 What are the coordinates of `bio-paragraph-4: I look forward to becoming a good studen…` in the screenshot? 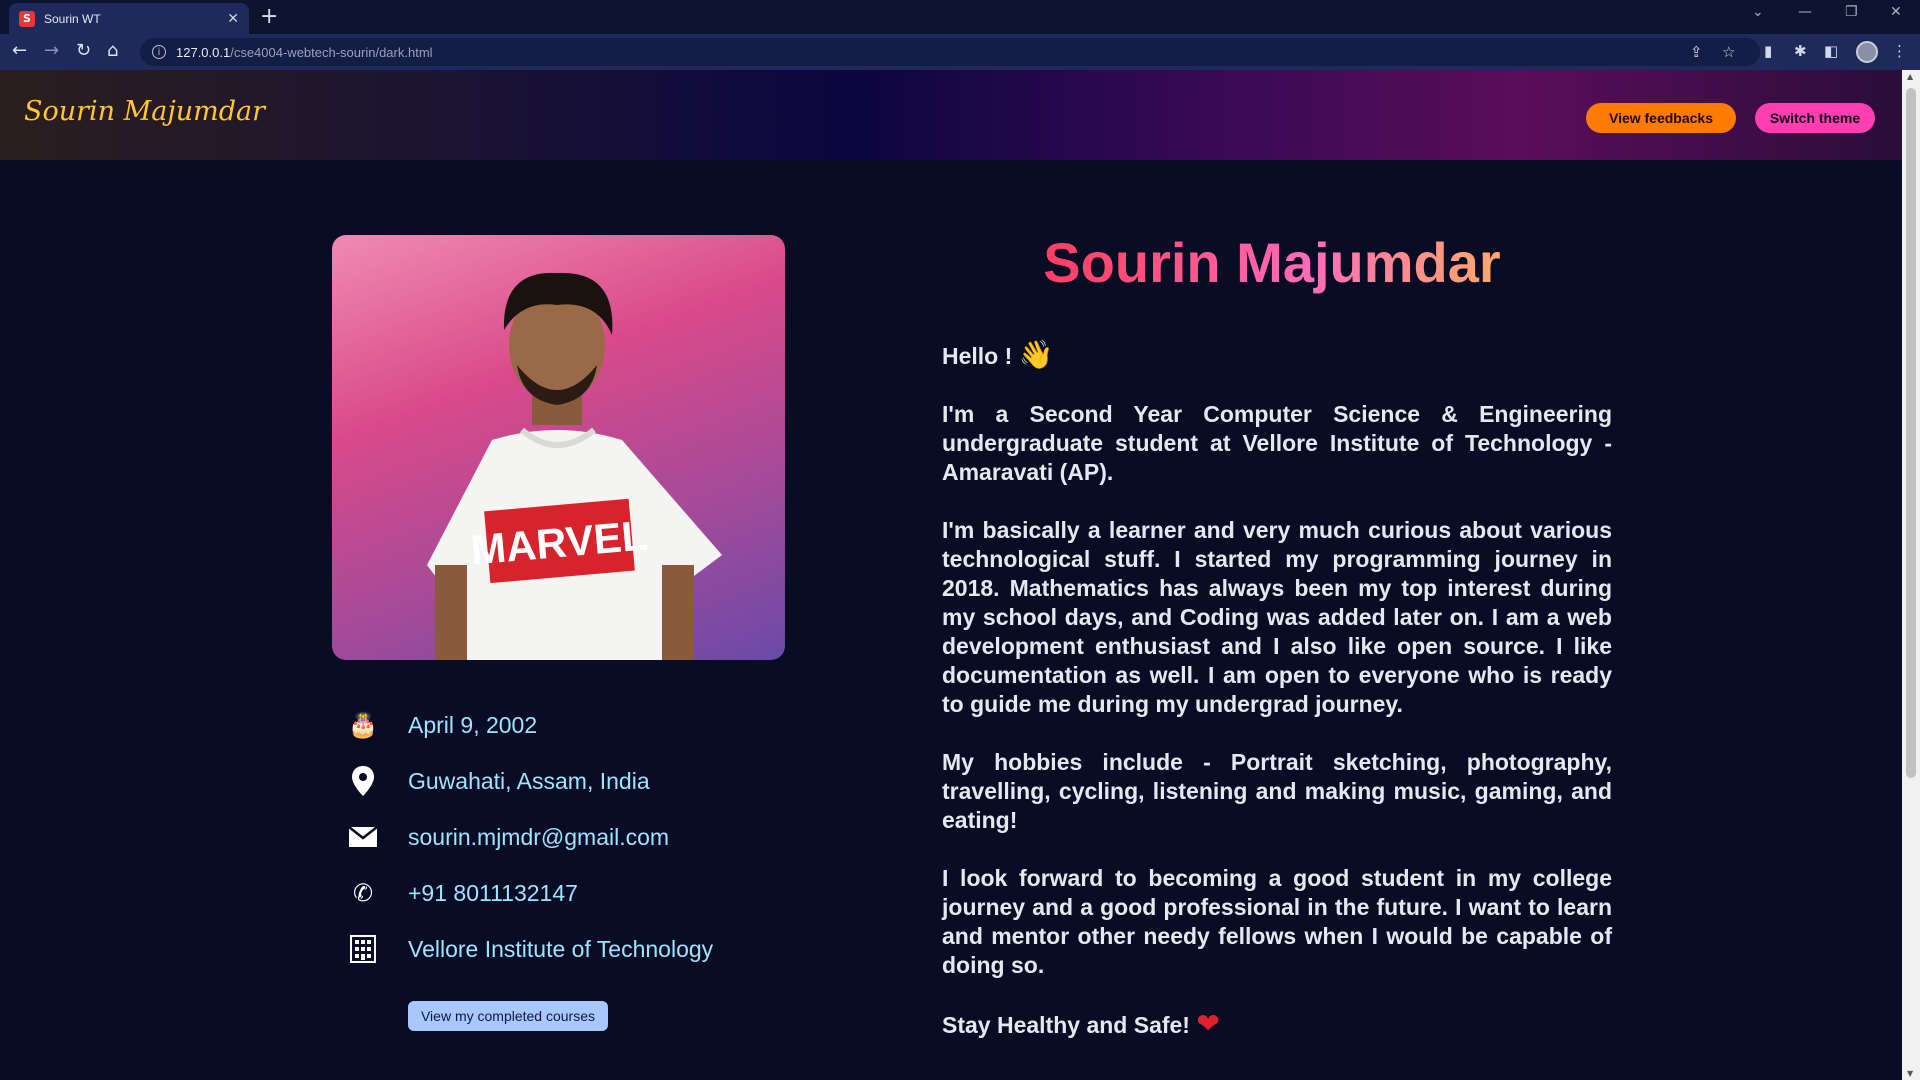 It's located at (1277, 921).